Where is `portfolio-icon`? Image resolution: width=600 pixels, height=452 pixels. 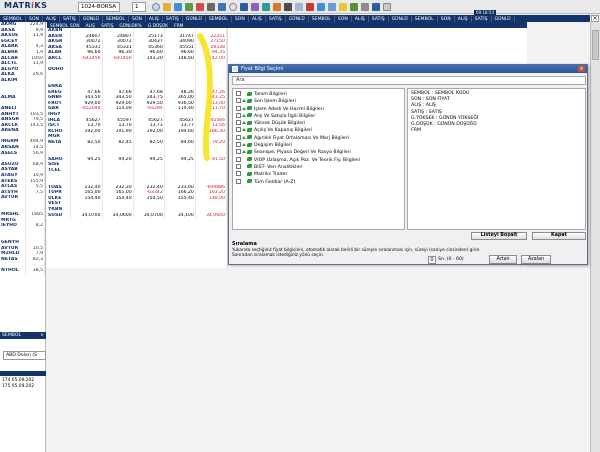 portfolio-icon is located at coordinates (244, 7).